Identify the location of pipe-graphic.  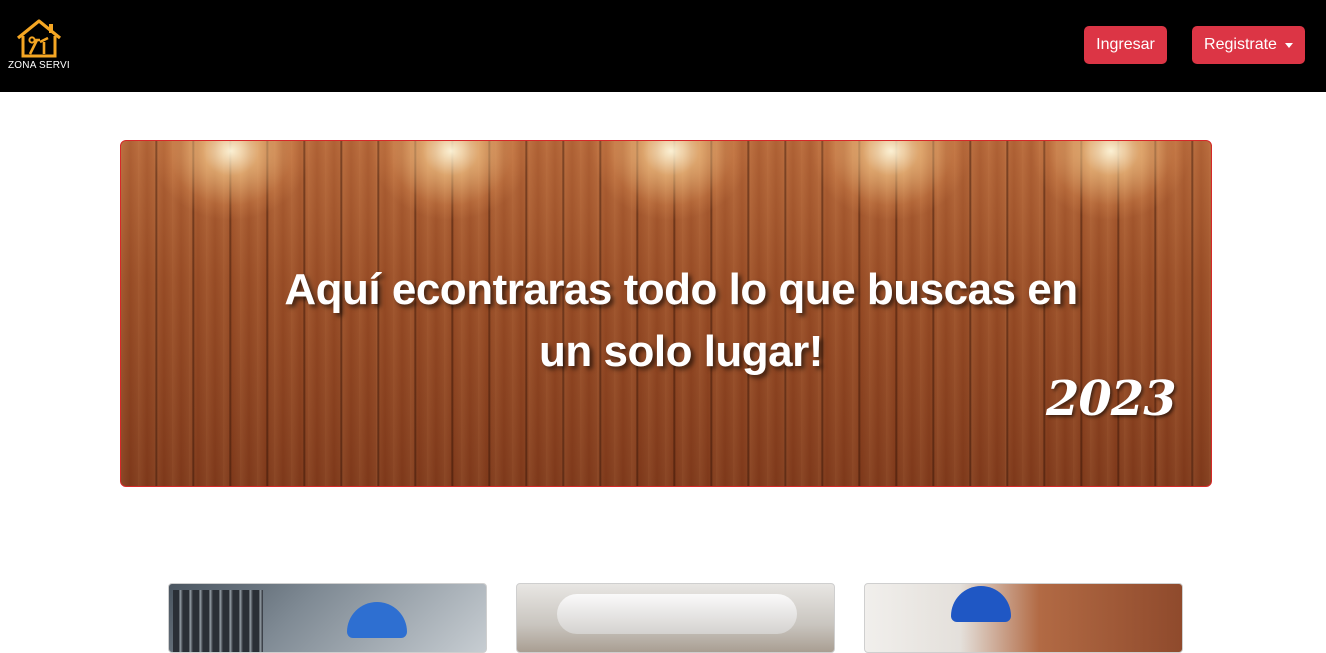
(677, 614).